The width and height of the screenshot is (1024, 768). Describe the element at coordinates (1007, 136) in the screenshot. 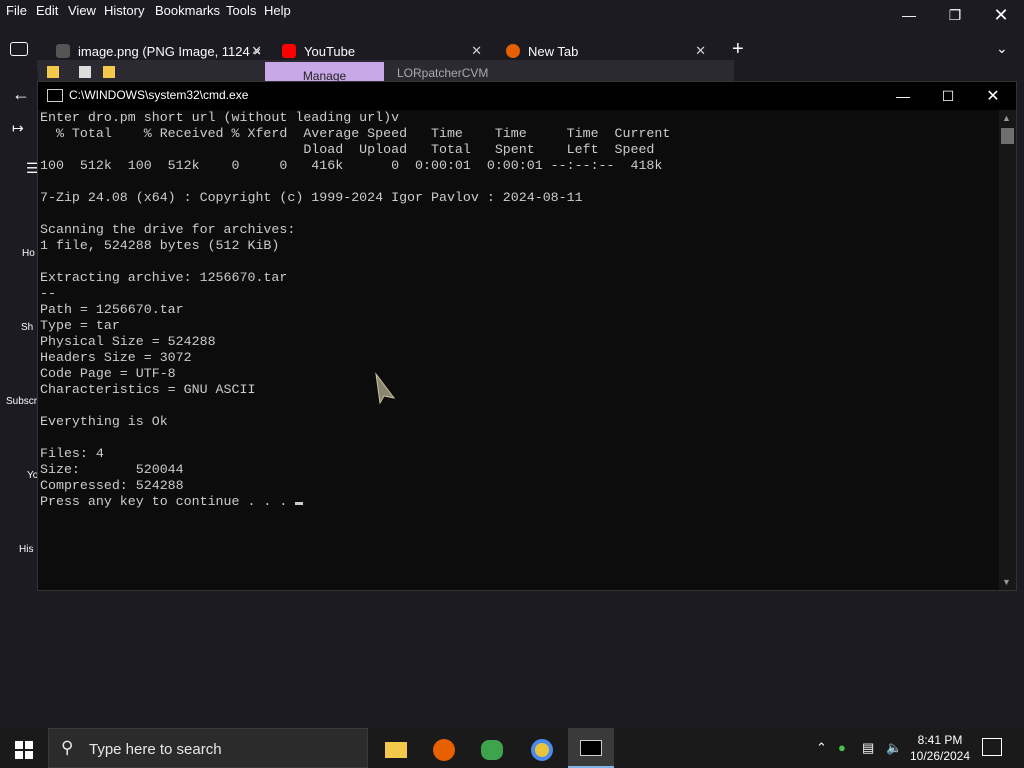

I see `scrollbar-thumb` at that location.